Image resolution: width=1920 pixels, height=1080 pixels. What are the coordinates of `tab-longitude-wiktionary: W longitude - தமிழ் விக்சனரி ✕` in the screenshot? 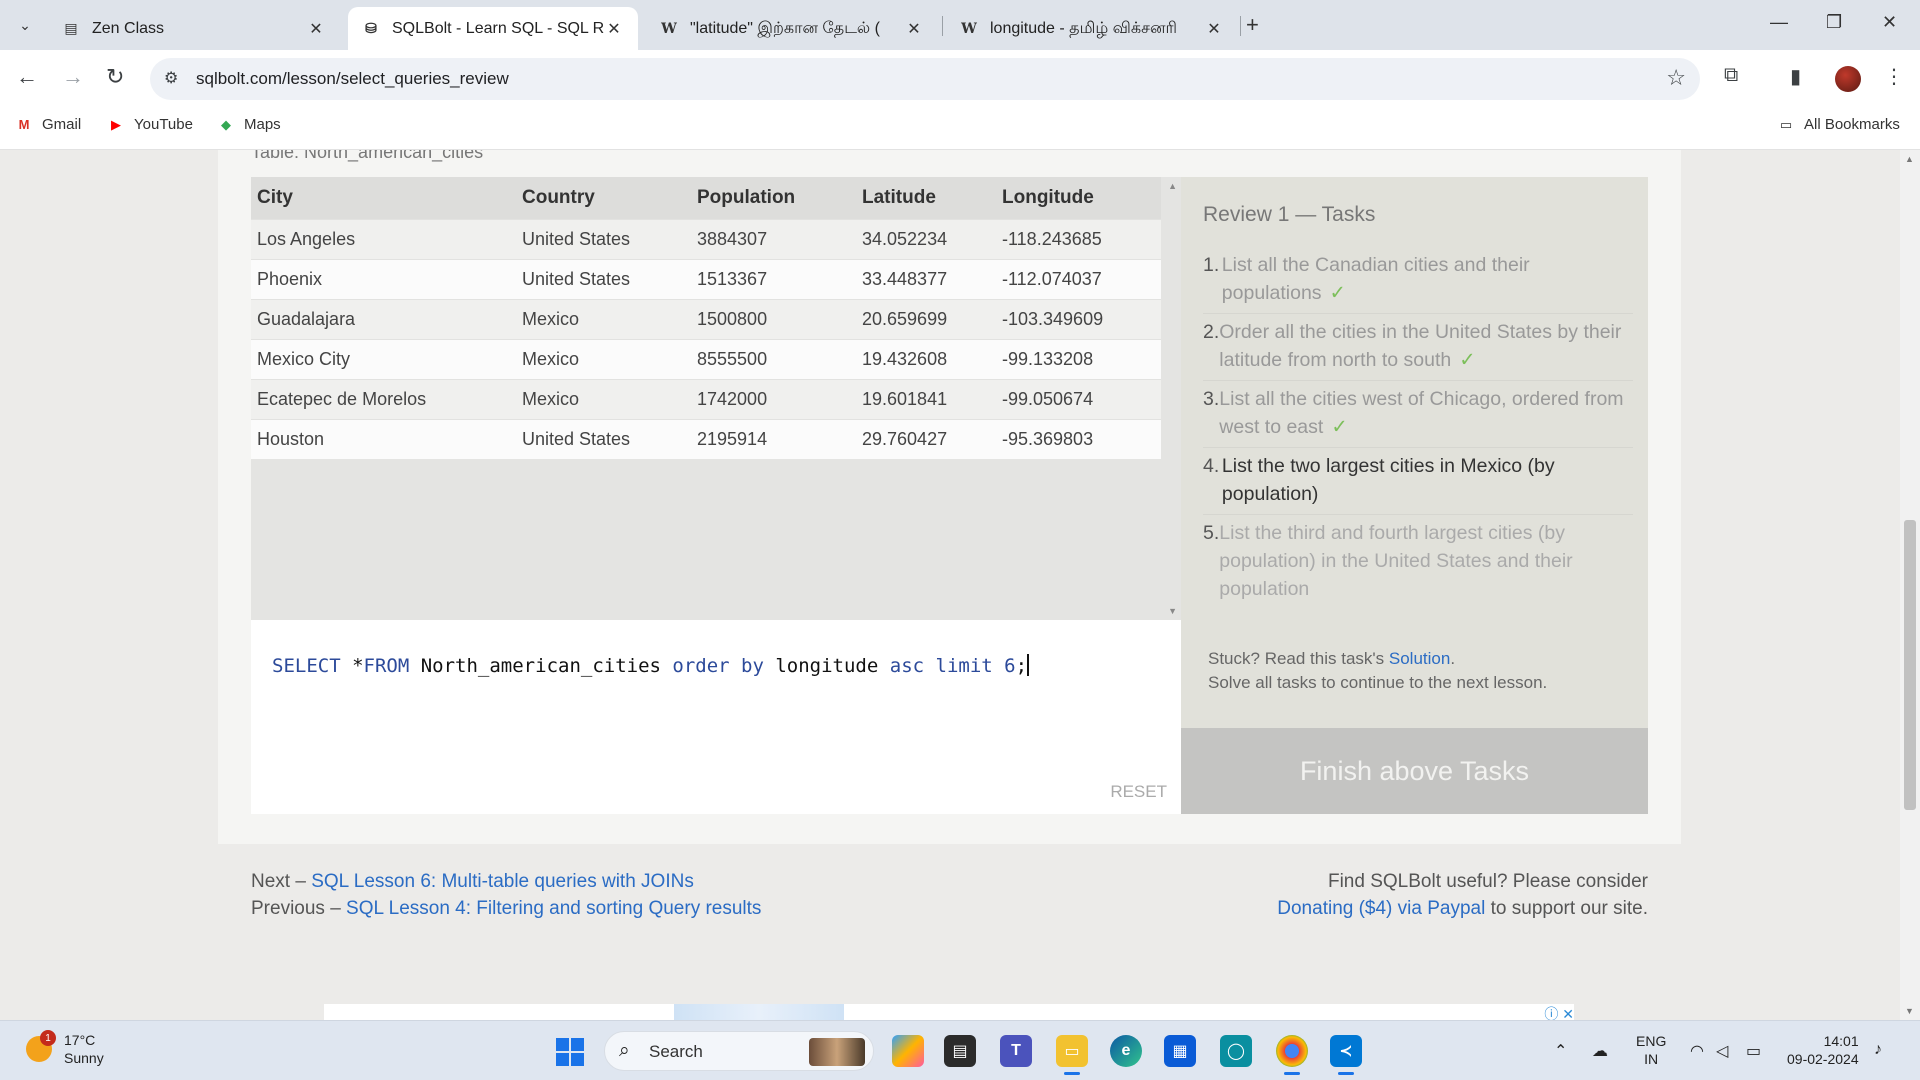 It's located at (1092, 28).